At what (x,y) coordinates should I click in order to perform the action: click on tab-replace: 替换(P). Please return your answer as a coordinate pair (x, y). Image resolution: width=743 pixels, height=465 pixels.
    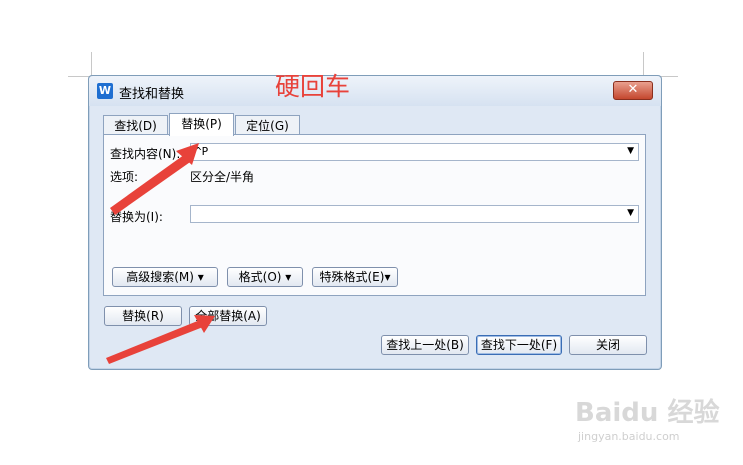
    Looking at the image, I should click on (201, 124).